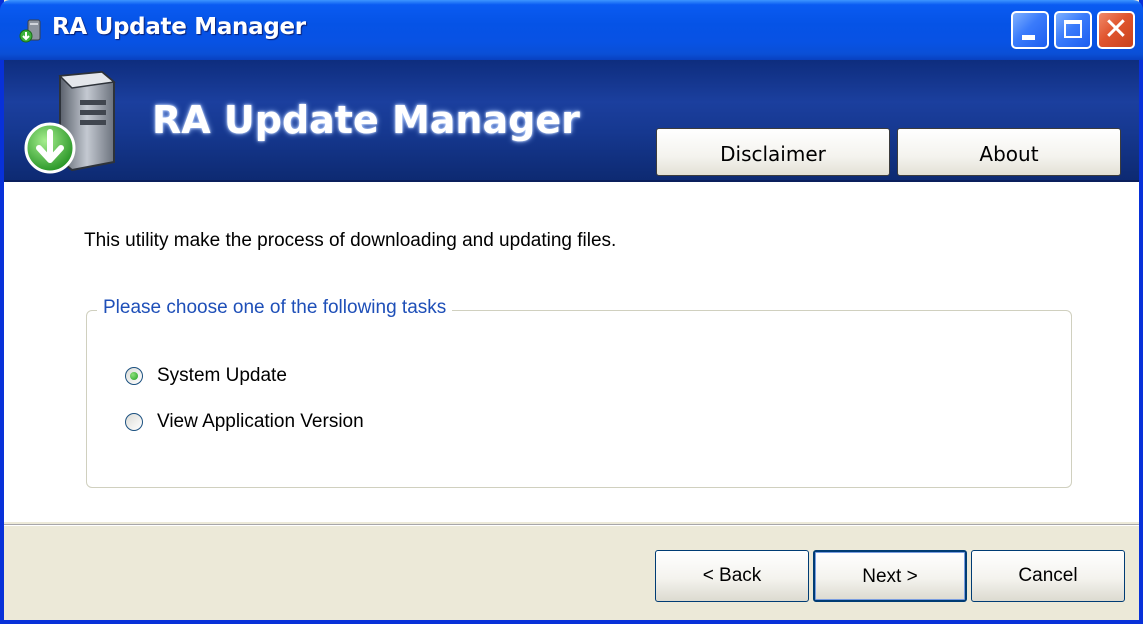  What do you see at coordinates (571, 30) in the screenshot?
I see `title-bar: RA Update Manager ✕` at bounding box center [571, 30].